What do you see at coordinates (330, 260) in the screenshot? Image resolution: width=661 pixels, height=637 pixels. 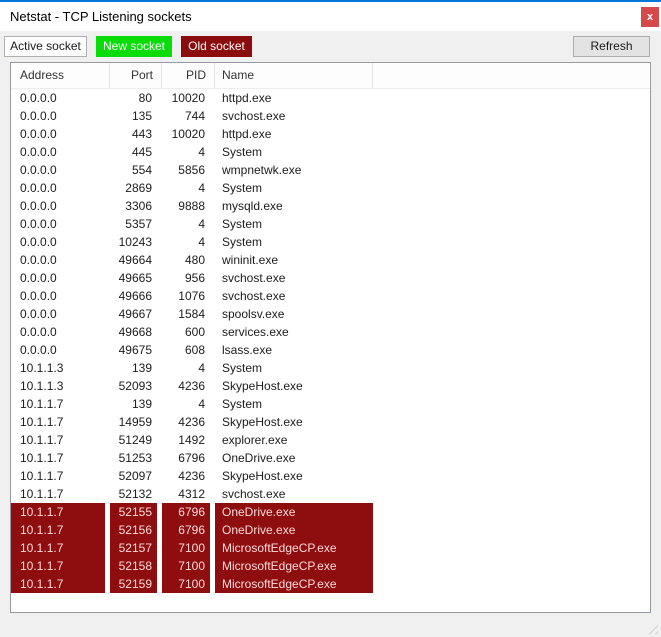 I see `table-row: 0.0.0.0 49664 480 wininit.exe` at bounding box center [330, 260].